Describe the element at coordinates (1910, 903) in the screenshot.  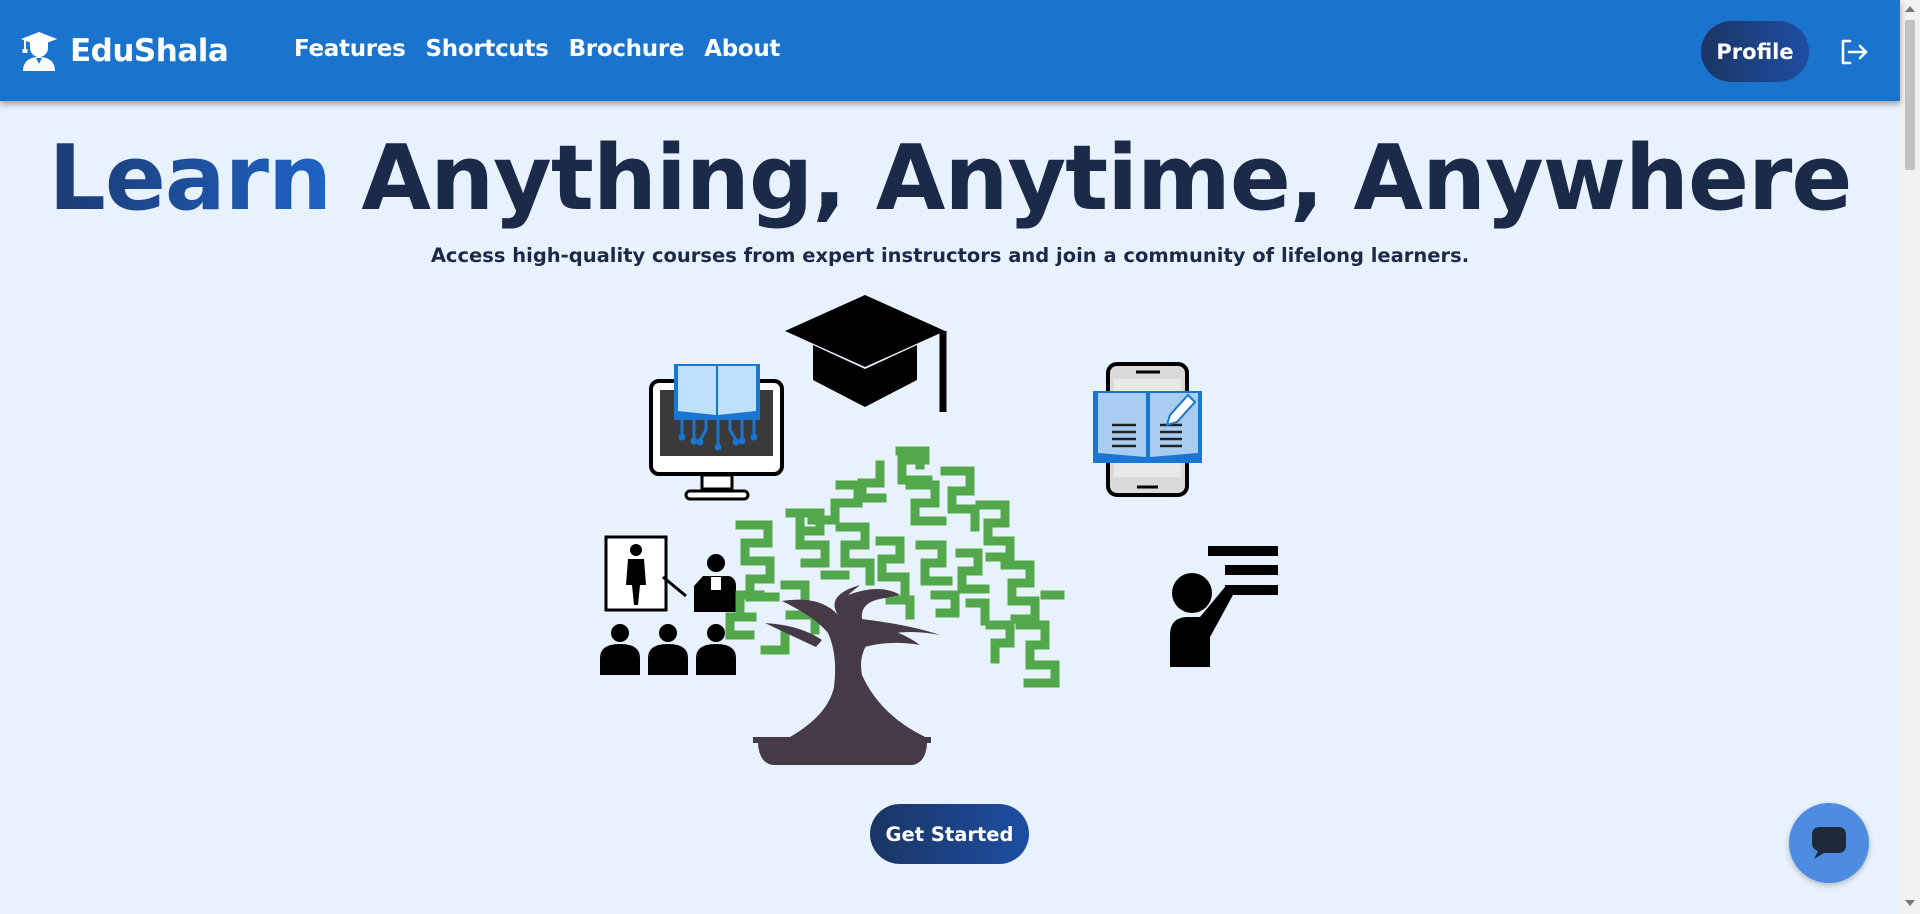
I see `scroll-down-arrow-icon` at that location.